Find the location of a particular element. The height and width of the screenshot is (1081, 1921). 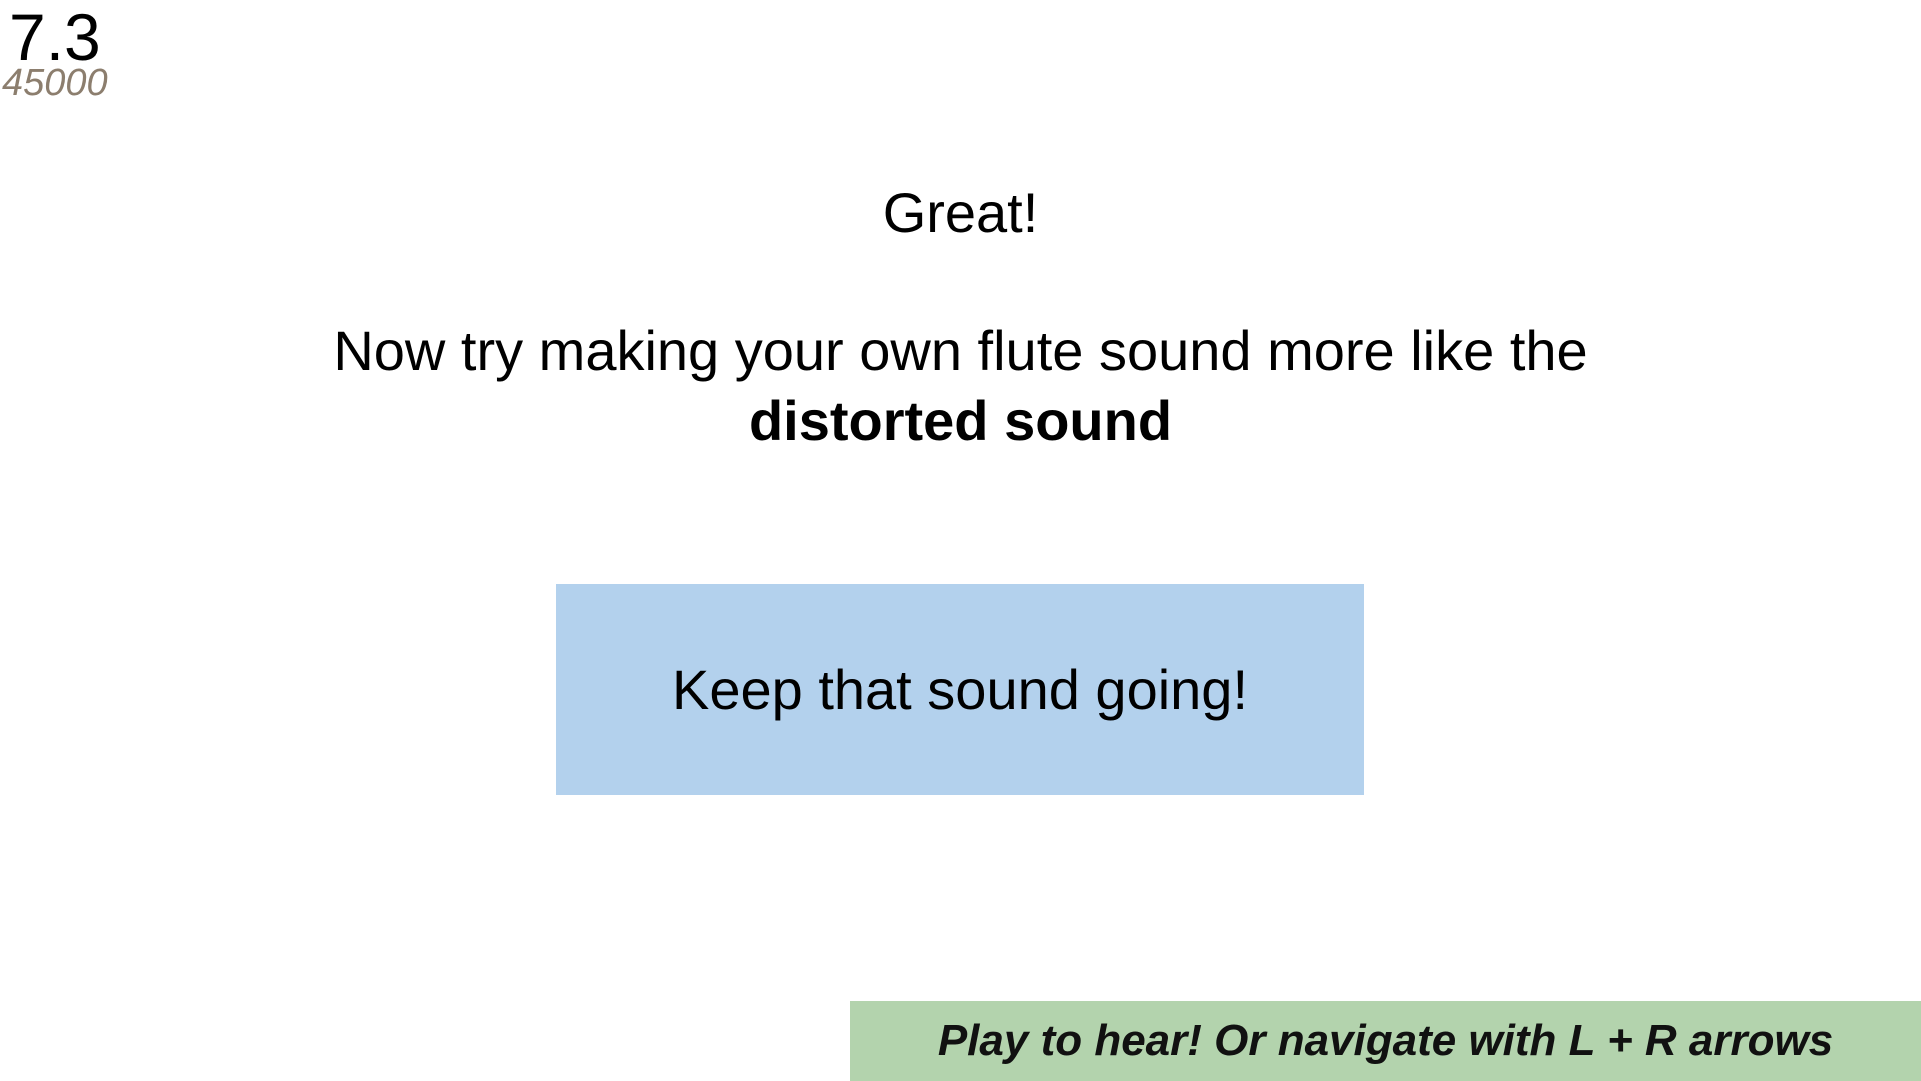

status-box: Keep that sound going! is located at coordinates (960, 689).